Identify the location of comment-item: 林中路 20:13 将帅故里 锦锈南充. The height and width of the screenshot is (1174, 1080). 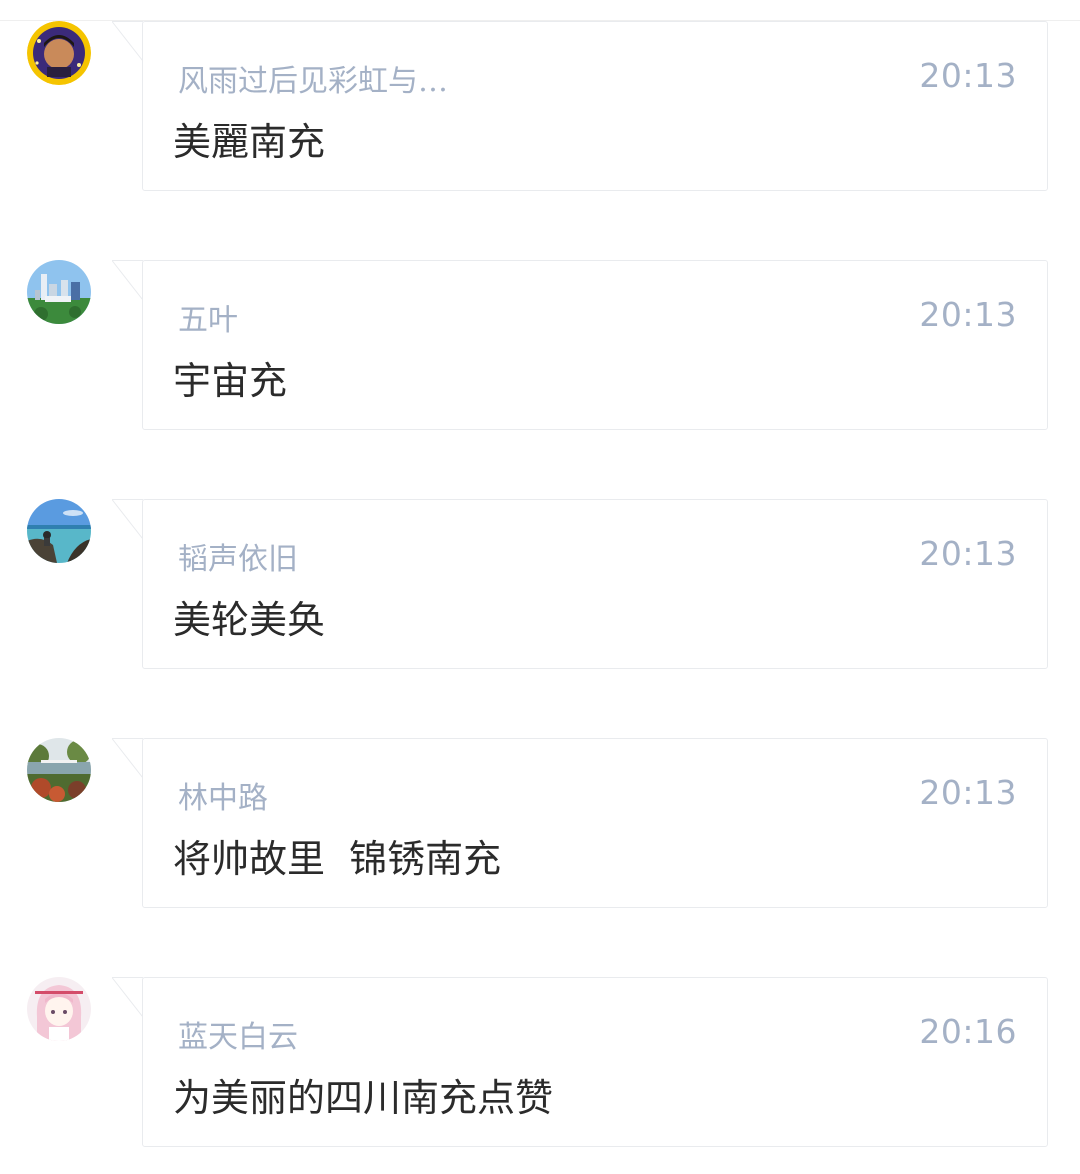
(540, 825).